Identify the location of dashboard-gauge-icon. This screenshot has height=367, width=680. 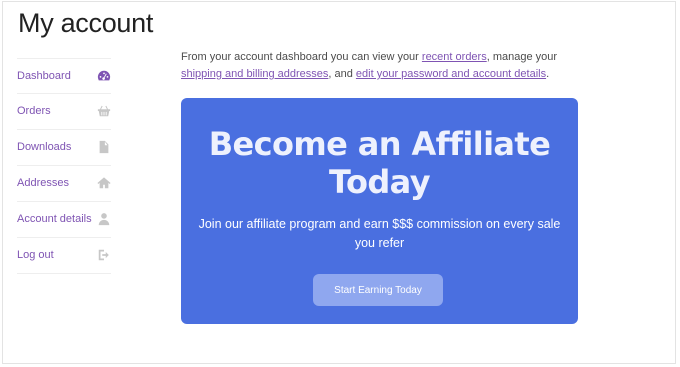
(104, 76).